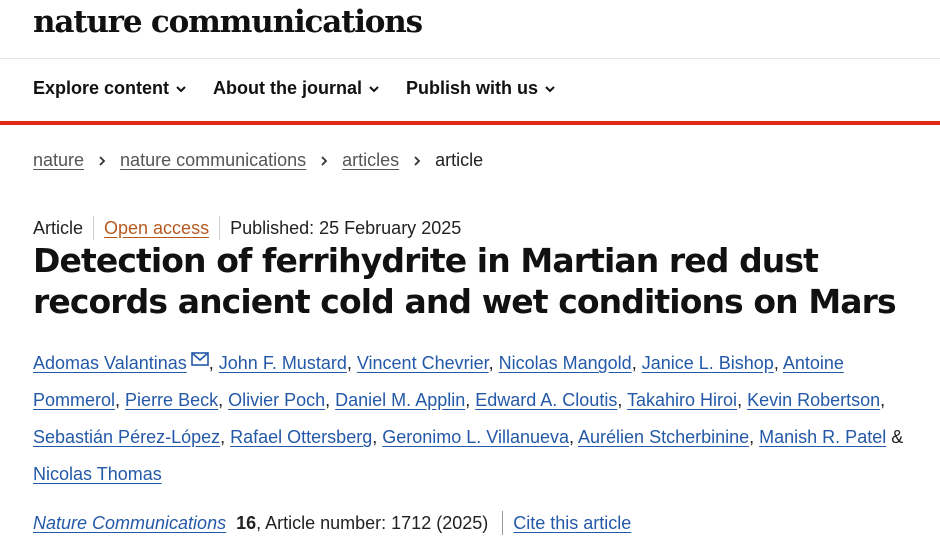  I want to click on breadcrumb-current: article, so click(459, 160).